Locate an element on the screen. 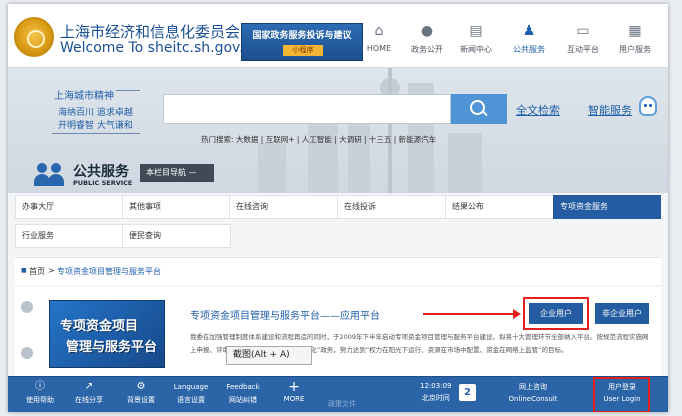  beijing-clock: 12:03:09 北京时间 is located at coordinates (435, 392).